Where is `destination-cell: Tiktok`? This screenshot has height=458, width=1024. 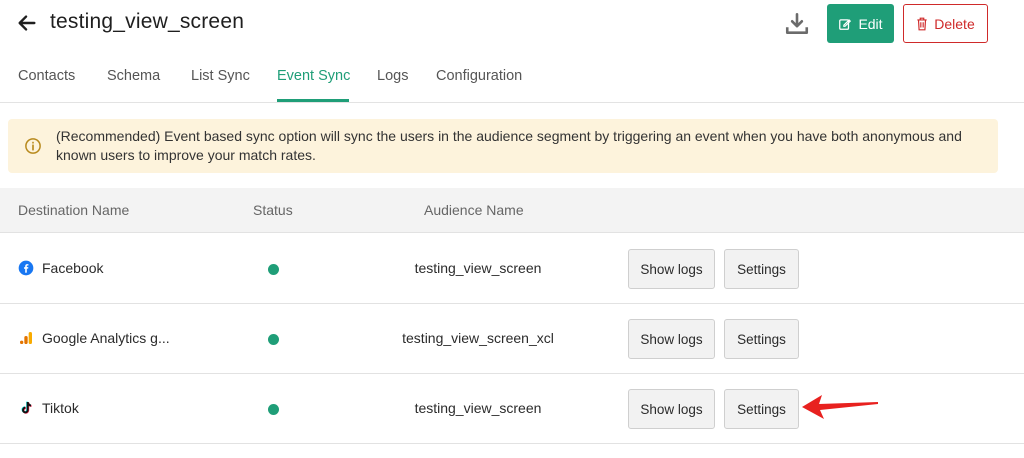 destination-cell: Tiktok is located at coordinates (48, 408).